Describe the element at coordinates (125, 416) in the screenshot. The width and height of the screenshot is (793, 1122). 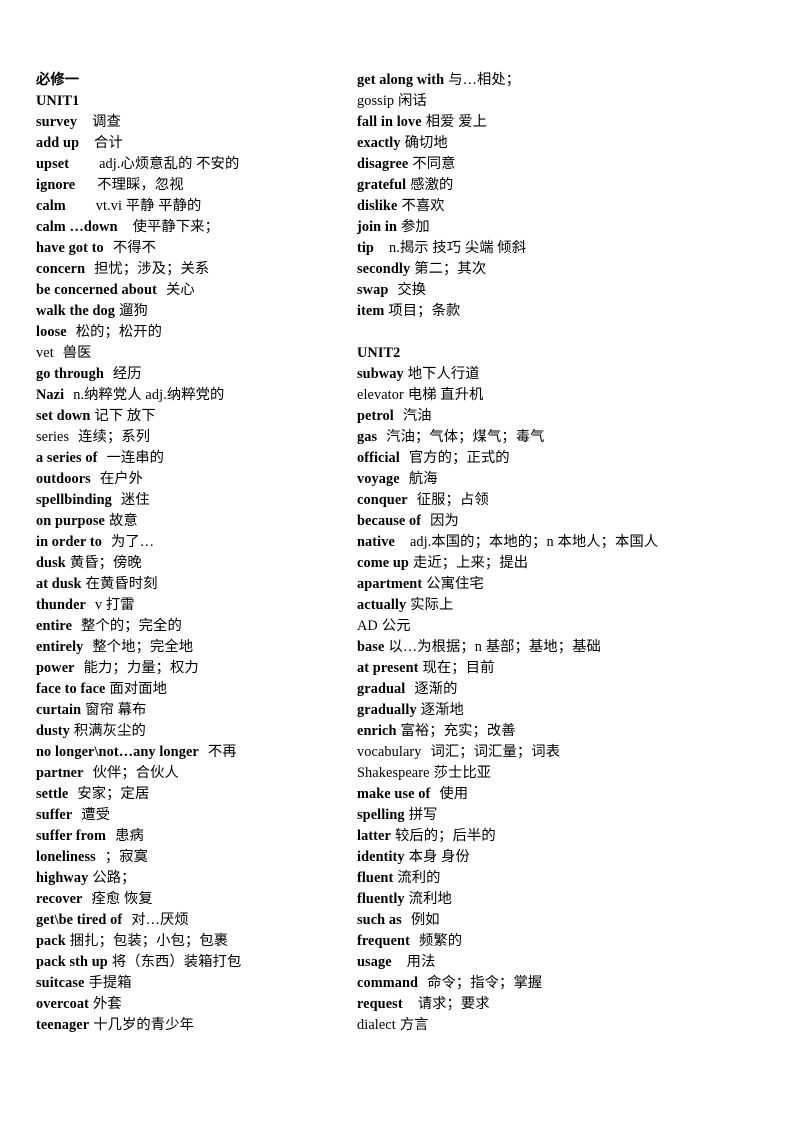
I see `entry-definition: 记下 放下` at that location.